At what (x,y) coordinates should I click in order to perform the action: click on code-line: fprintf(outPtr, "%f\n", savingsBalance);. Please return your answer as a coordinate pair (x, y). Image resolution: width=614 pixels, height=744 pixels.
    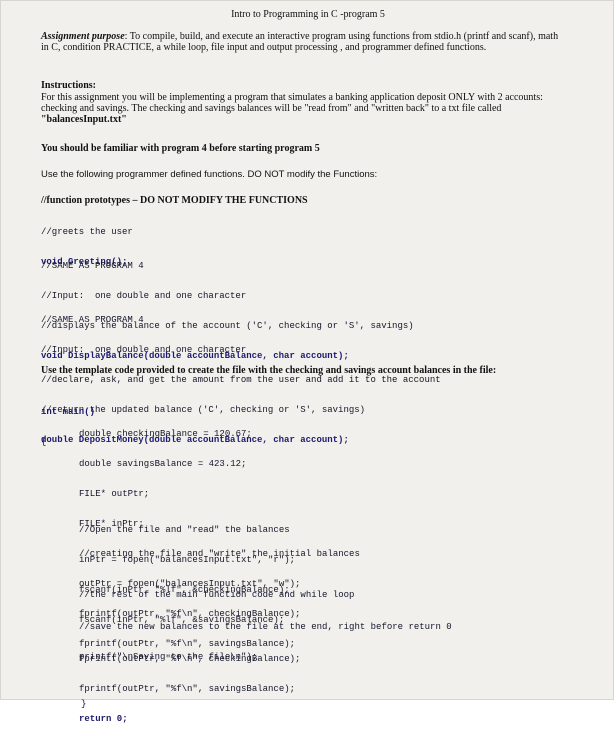
    Looking at the image, I should click on (187, 689).